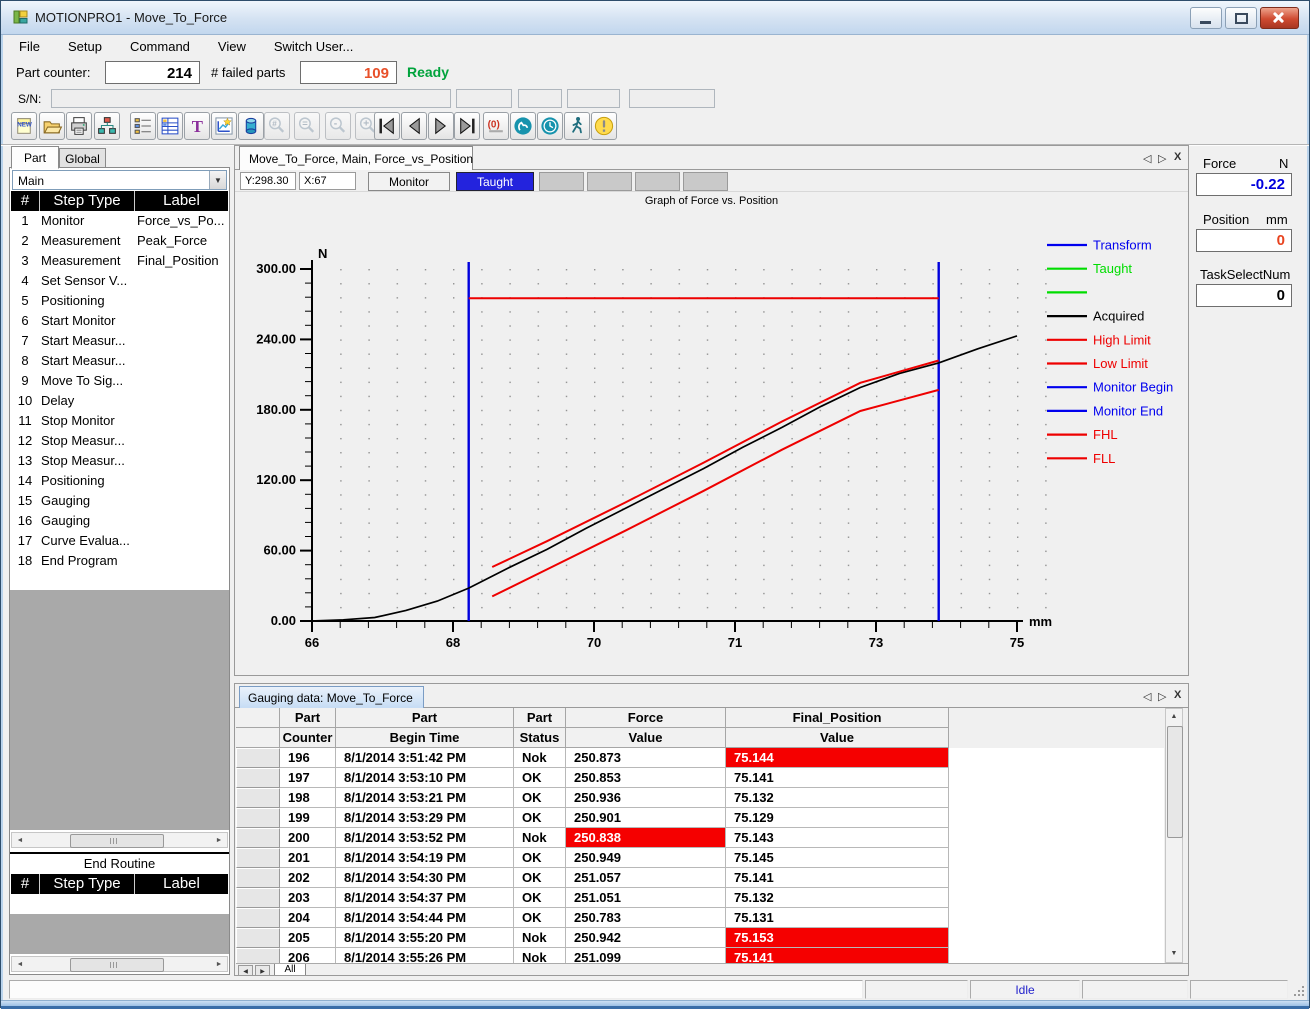 This screenshot has height=1009, width=1310. I want to click on begin-time-cell: 8/1/2014 3:53:29 PM, so click(425, 818).